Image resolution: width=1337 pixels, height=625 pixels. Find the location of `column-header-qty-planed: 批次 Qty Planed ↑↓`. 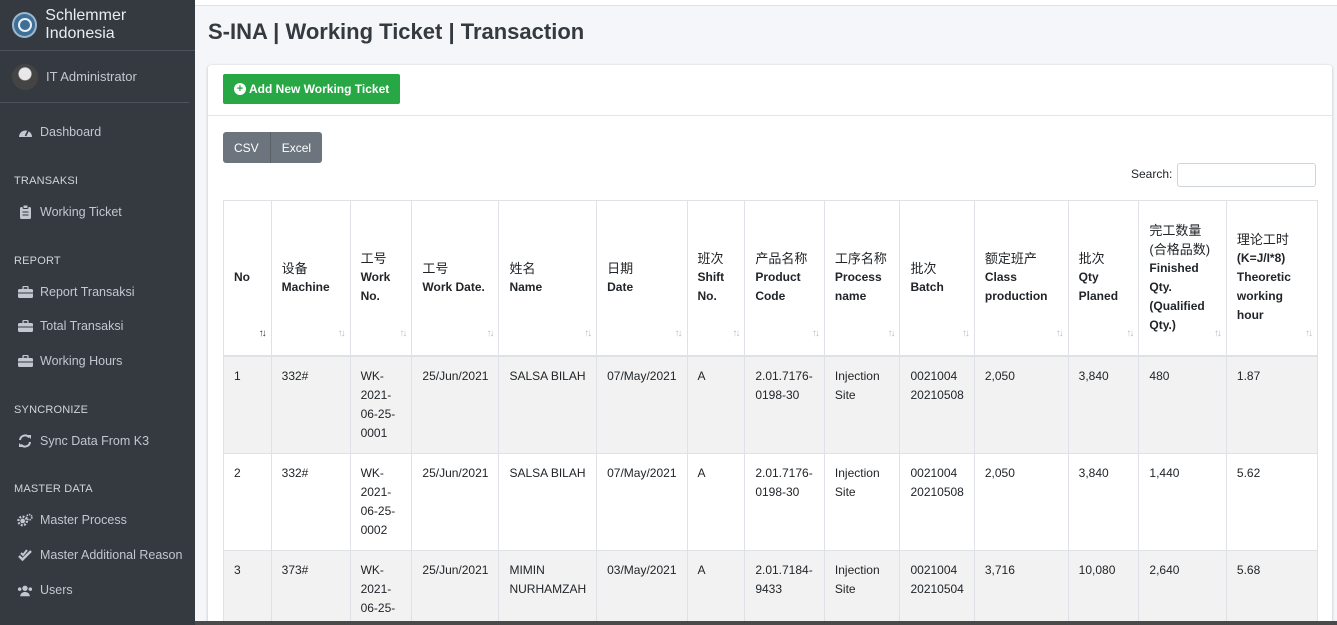

column-header-qty-planed: 批次 Qty Planed ↑↓ is located at coordinates (1103, 278).